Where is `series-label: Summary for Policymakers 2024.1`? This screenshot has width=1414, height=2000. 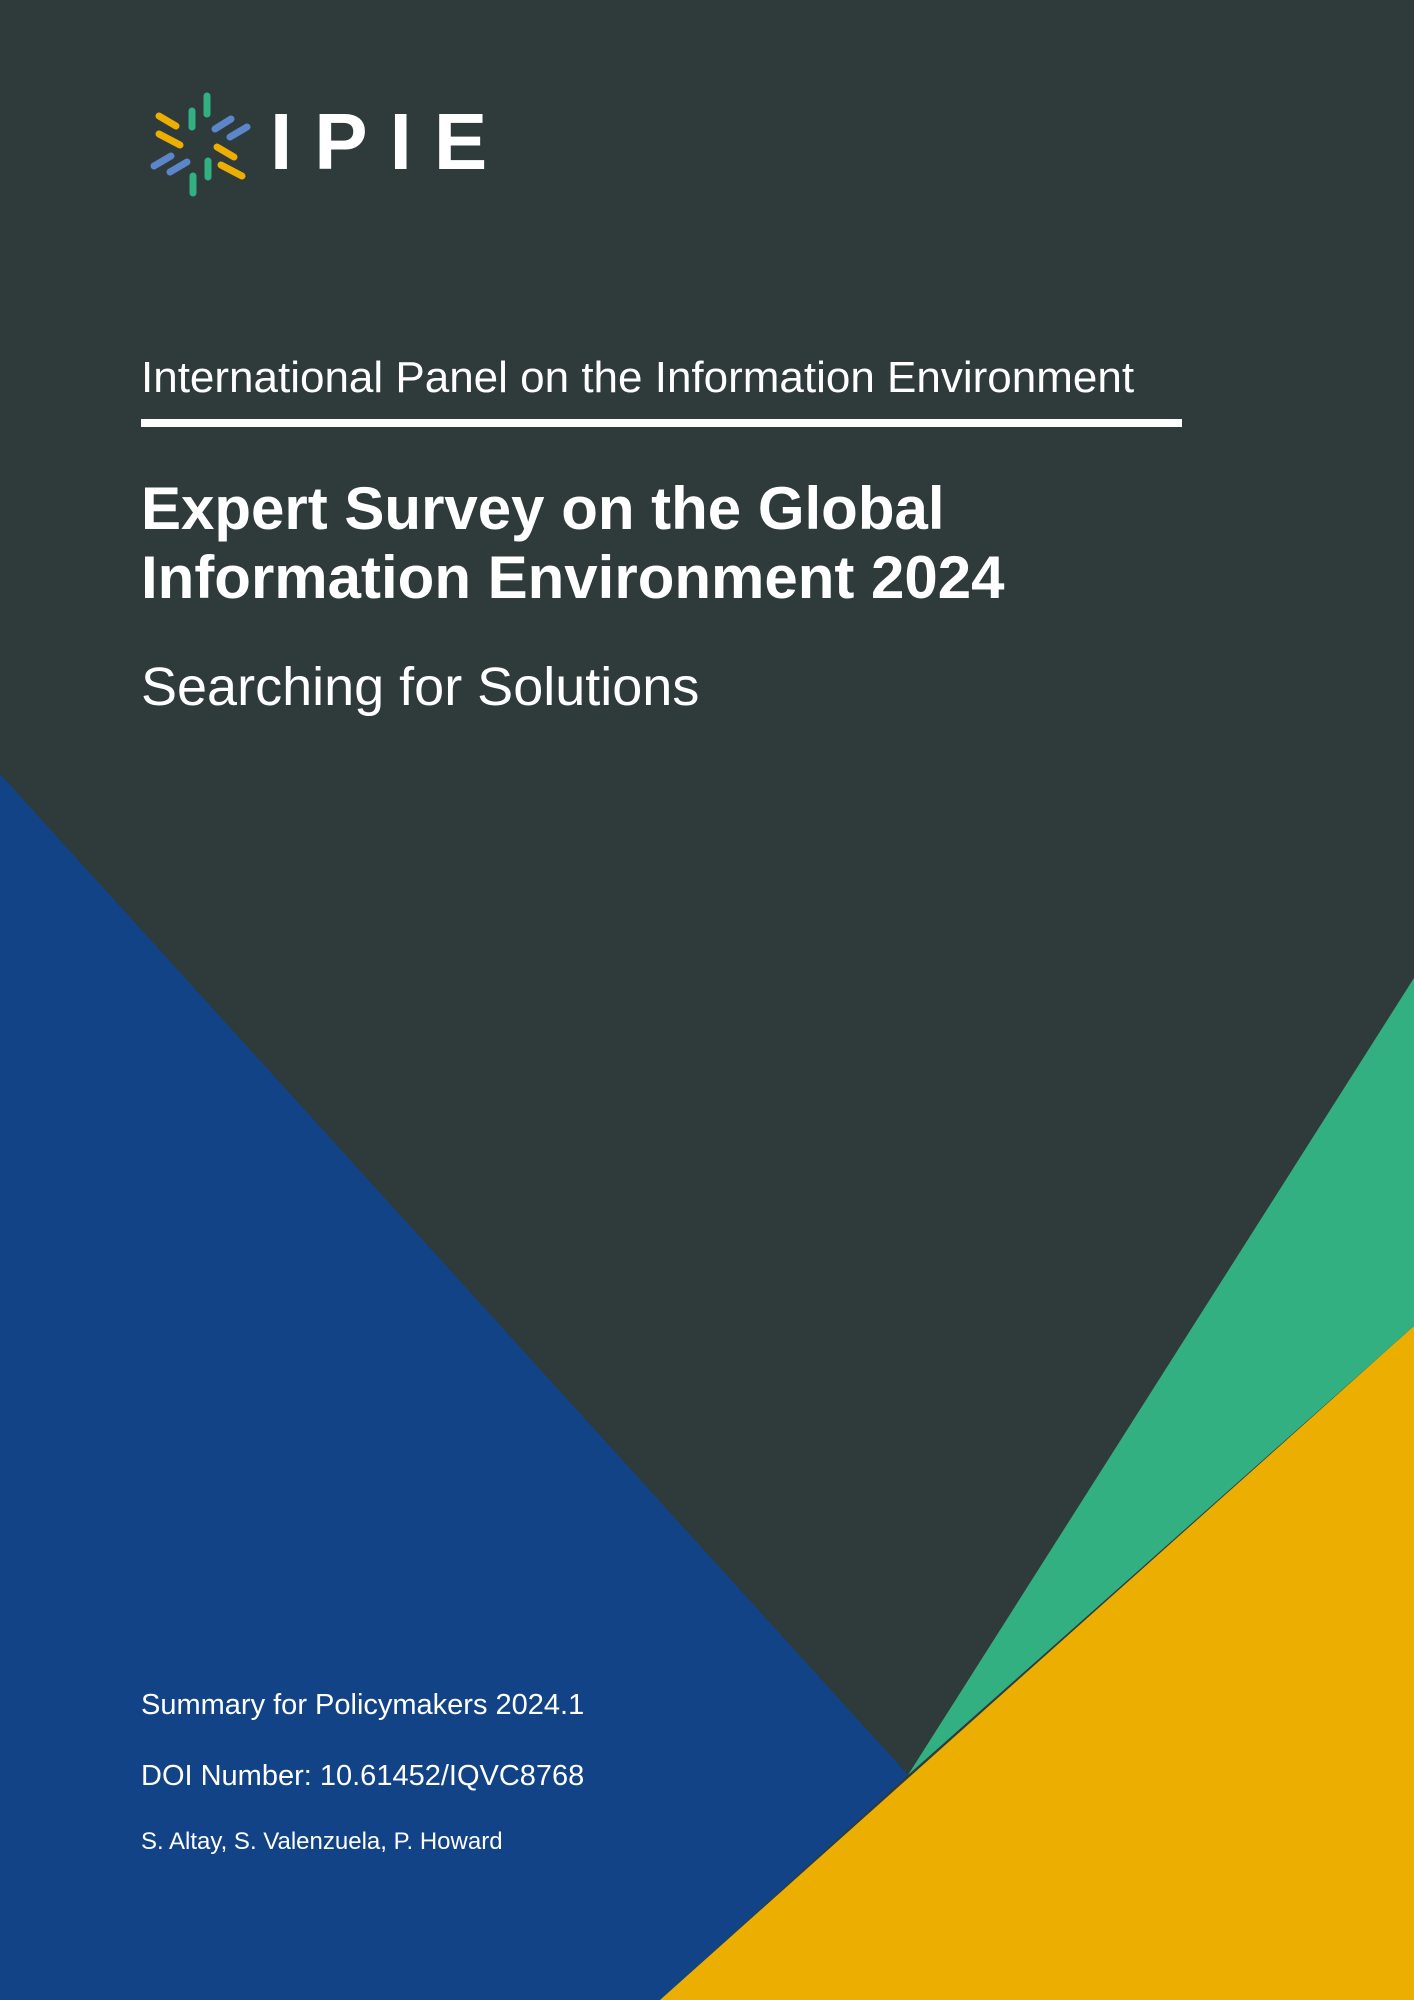 series-label: Summary for Policymakers 2024.1 is located at coordinates (363, 1705).